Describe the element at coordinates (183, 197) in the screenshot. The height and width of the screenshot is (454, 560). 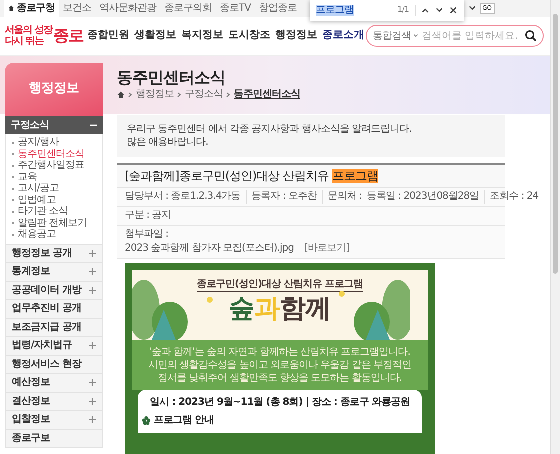
I see `post-meta: 담당부서 : 종로1.2.3.4가동` at that location.